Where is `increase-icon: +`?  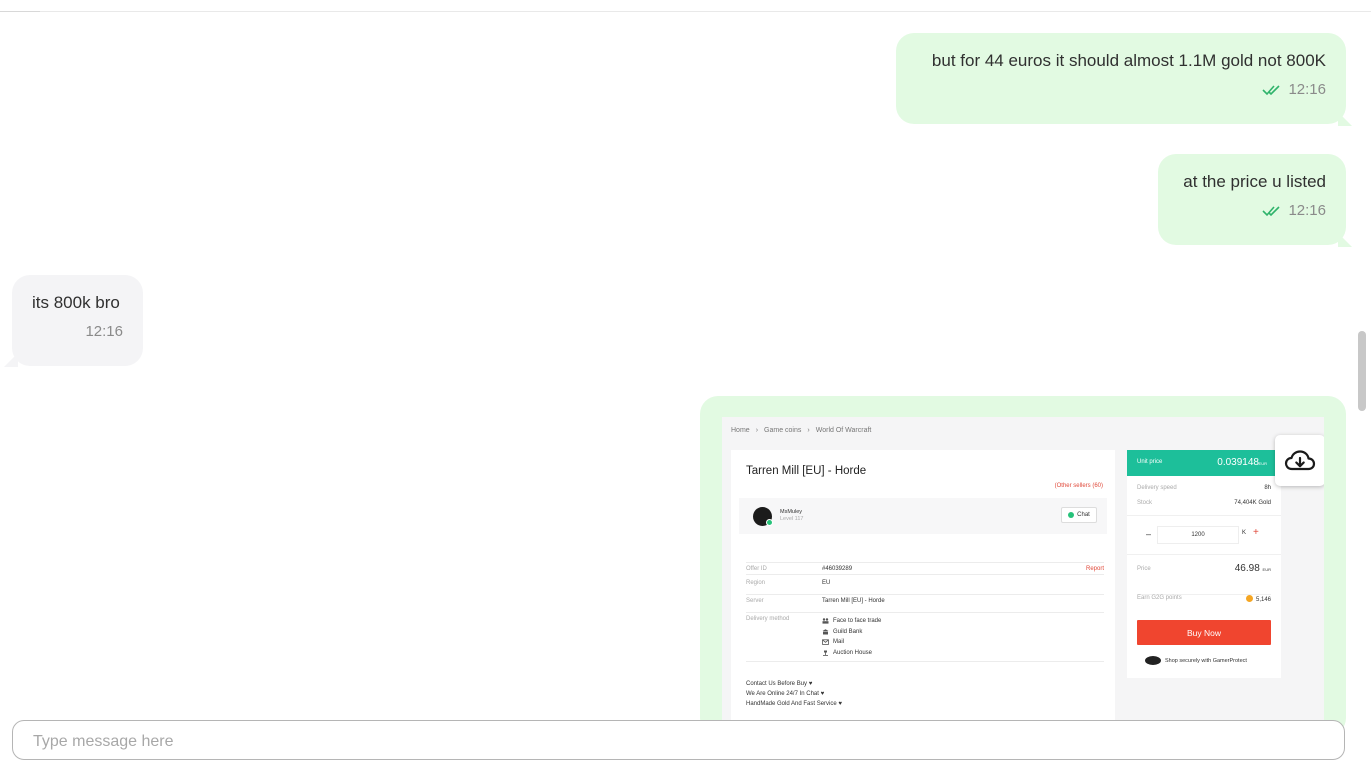 increase-icon: + is located at coordinates (1256, 532).